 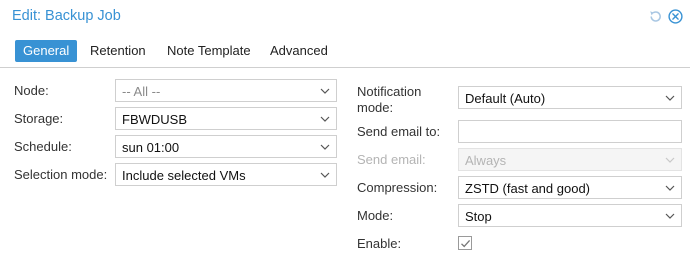 I want to click on notification-mode-select: Default (Auto), so click(x=570, y=97).